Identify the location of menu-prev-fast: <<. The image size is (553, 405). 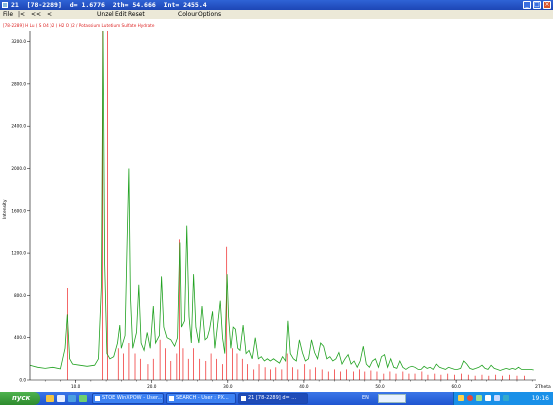
(36, 14).